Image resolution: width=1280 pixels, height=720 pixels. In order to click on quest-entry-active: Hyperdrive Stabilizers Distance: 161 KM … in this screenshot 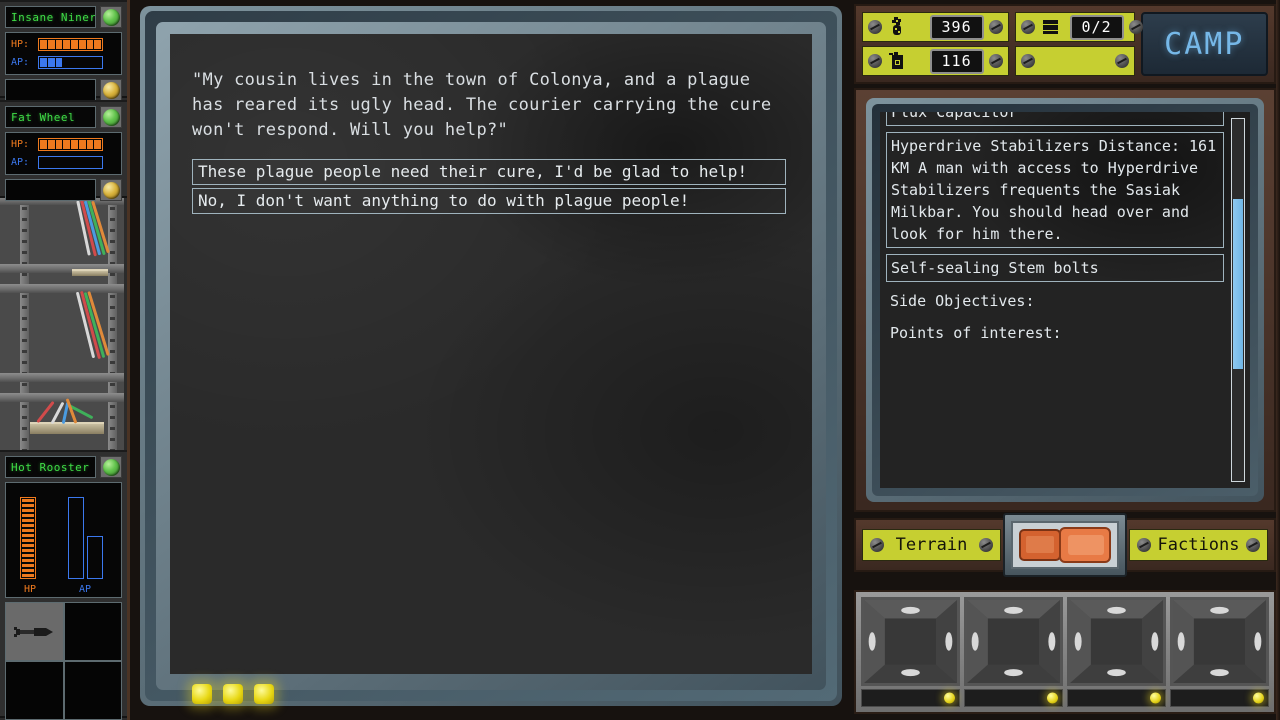, I will do `click(1055, 190)`.